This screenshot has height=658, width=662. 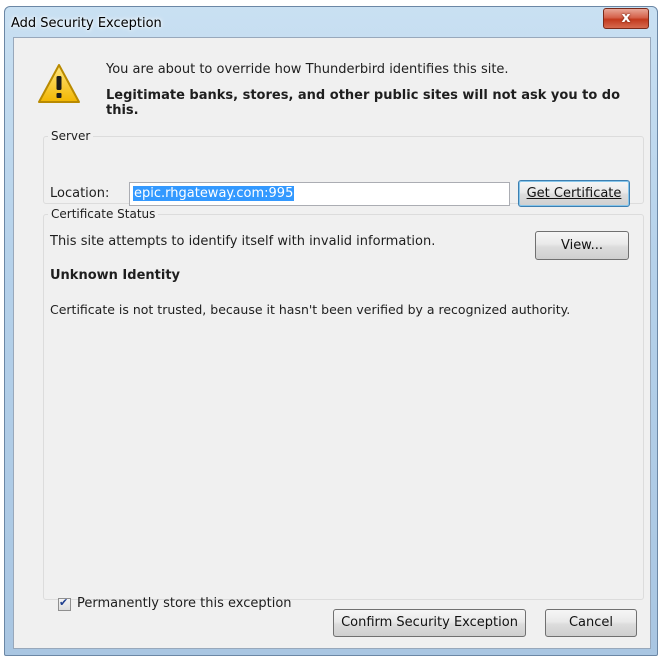 I want to click on permanent-checkbox-label: Permanently store this exception, so click(x=184, y=603).